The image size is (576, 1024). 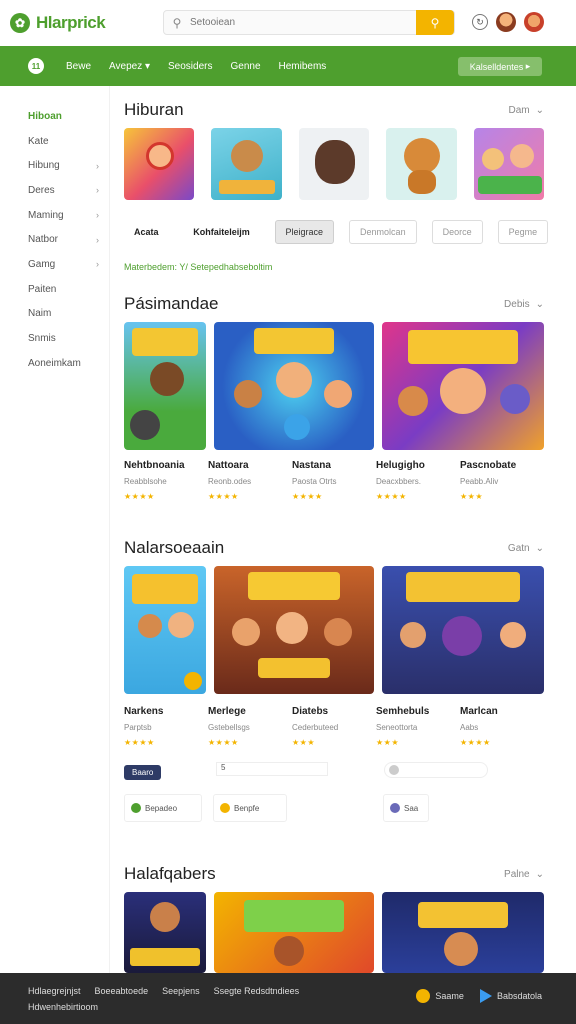 I want to click on section-more-link: Debis ⌄, so click(x=524, y=304).